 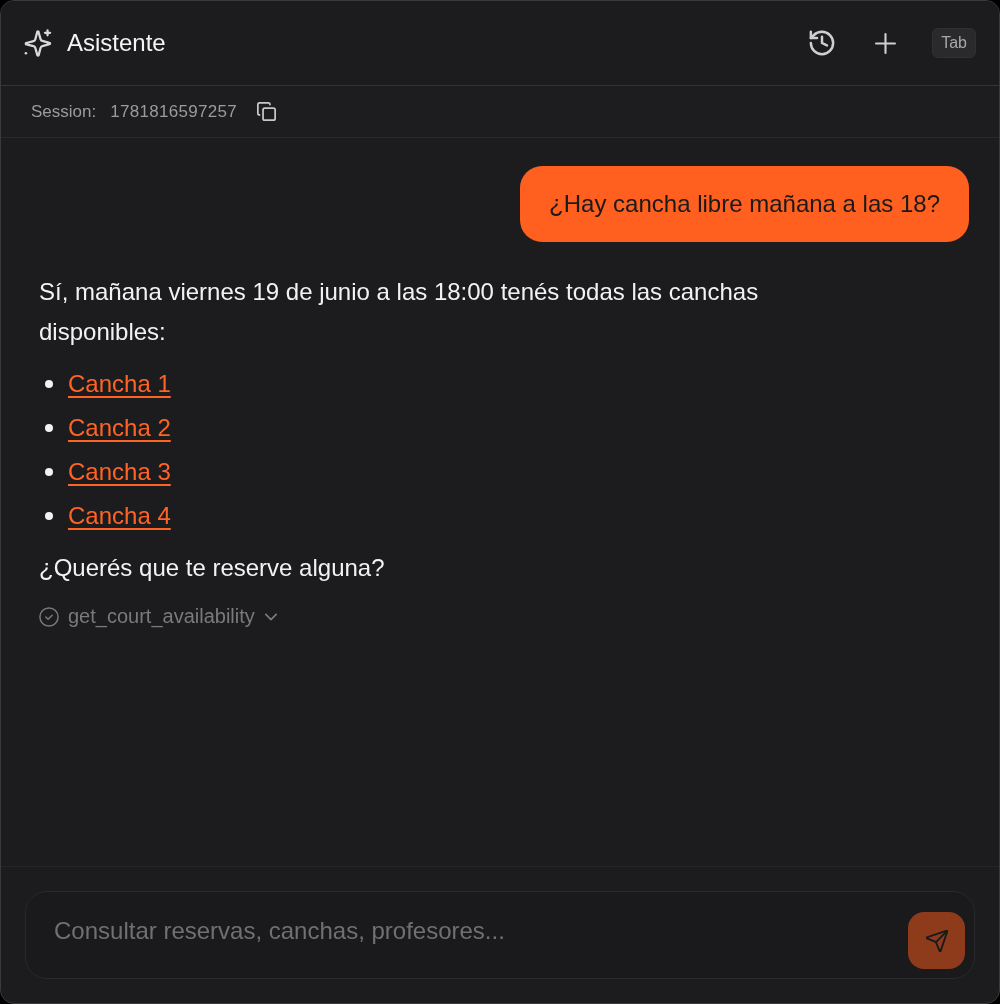 I want to click on session-id: 1781816597257, so click(x=173, y=111).